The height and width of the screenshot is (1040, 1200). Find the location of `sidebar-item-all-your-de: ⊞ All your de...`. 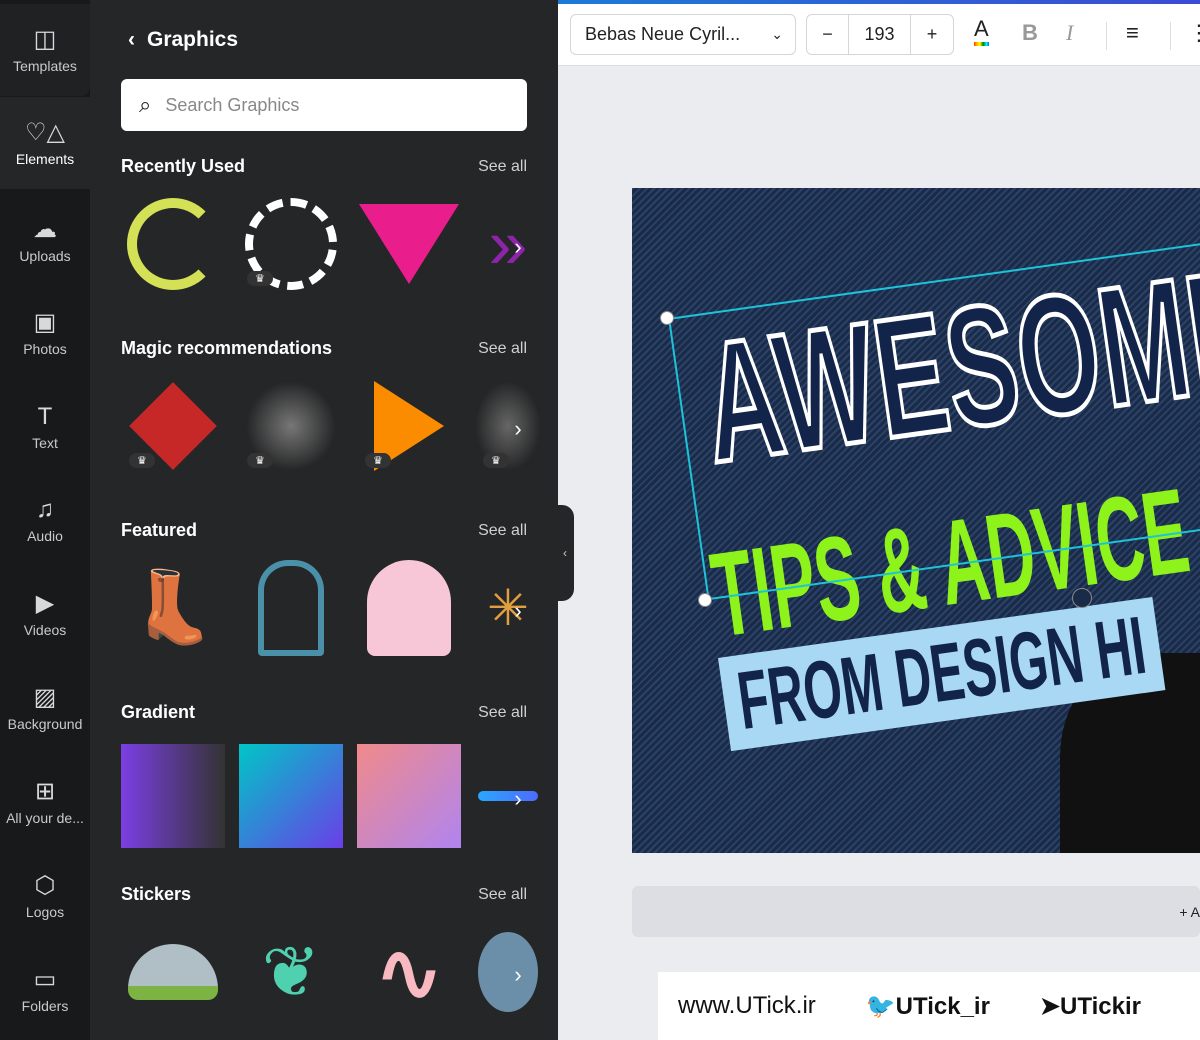

sidebar-item-all-your-de: ⊞ All your de... is located at coordinates (45, 802).